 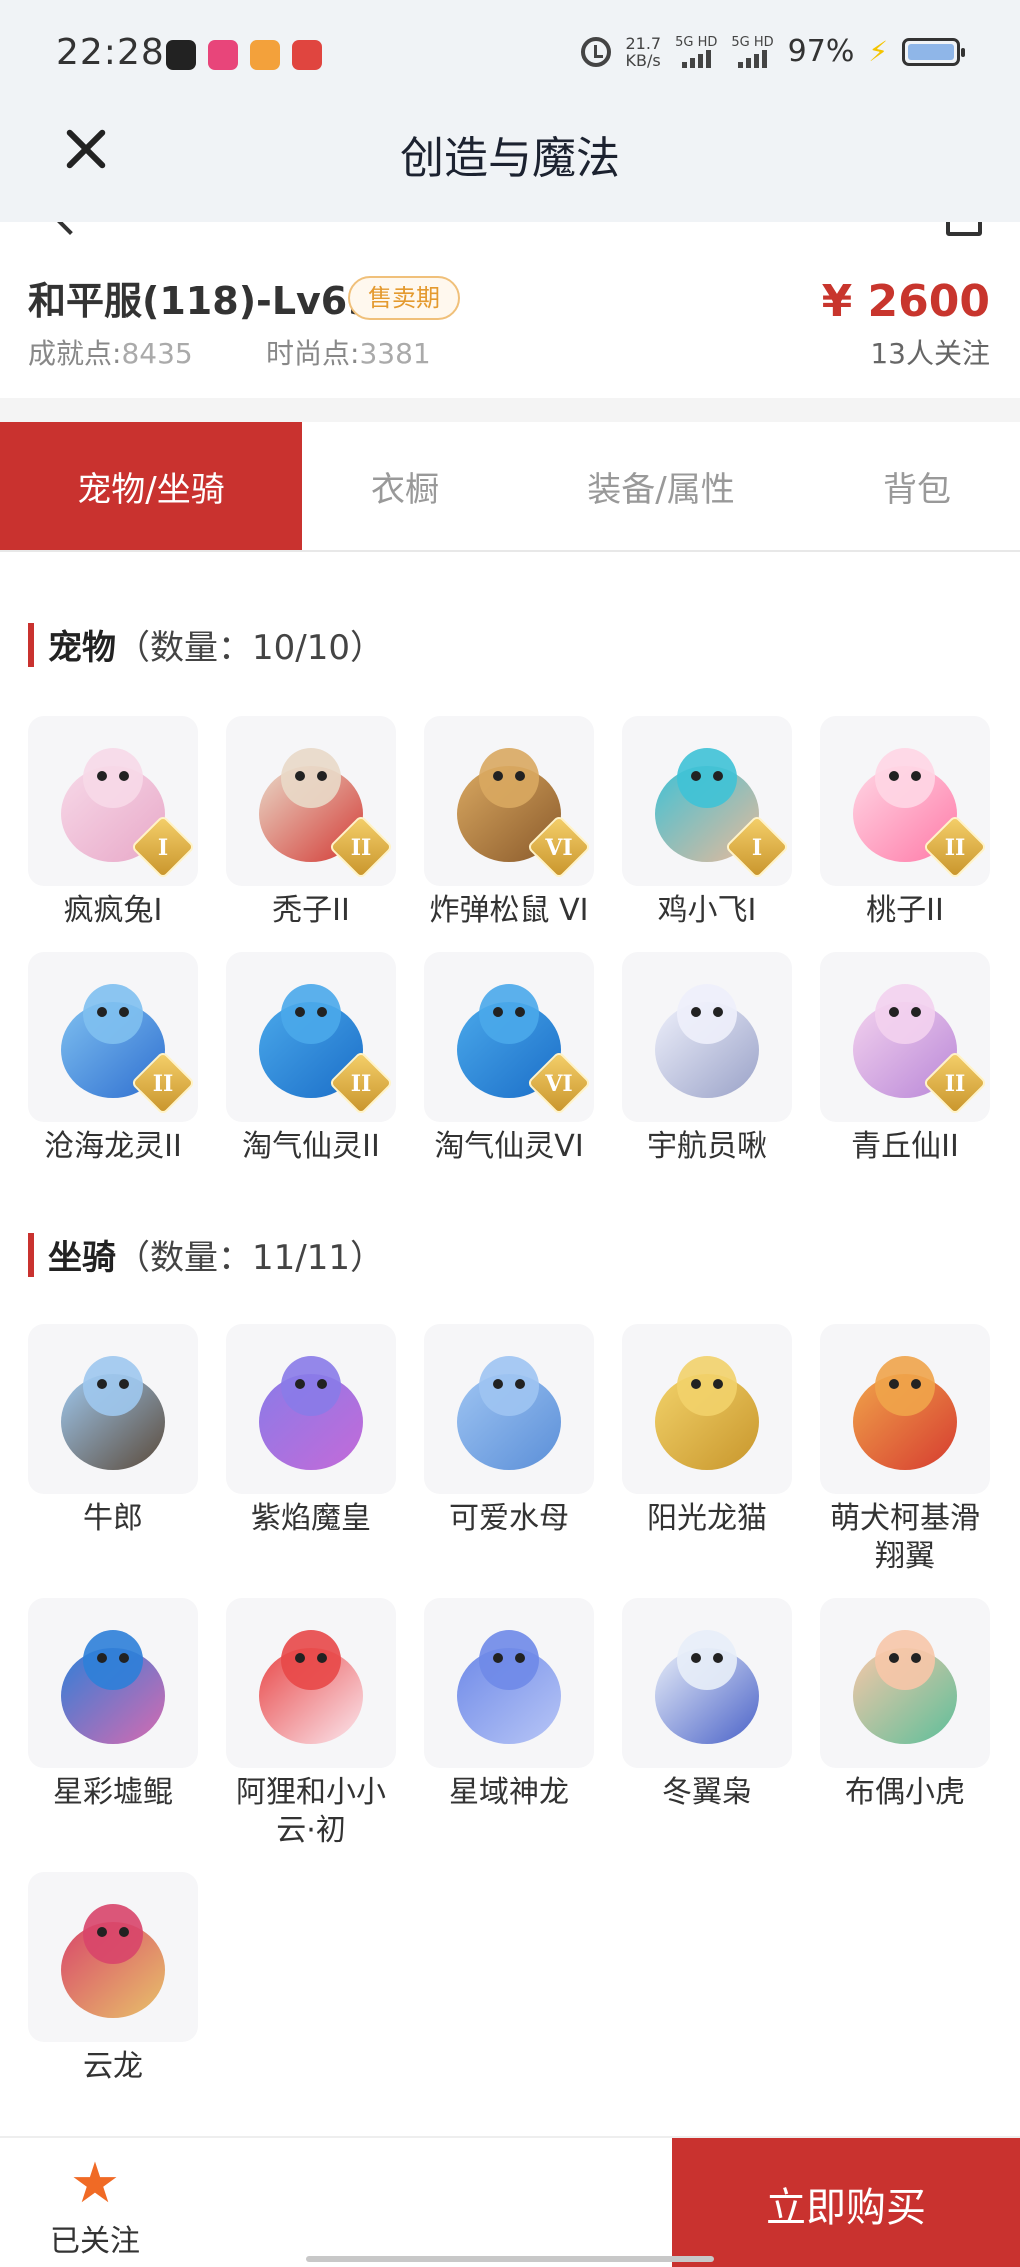 I want to click on bottom-action-bar: ★ 已关注 立即购买, so click(x=510, y=2201).